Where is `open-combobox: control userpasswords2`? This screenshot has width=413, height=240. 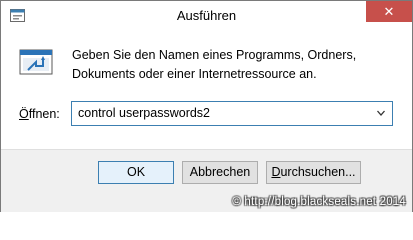
open-combobox: control userpasswords2 is located at coordinates (232, 113).